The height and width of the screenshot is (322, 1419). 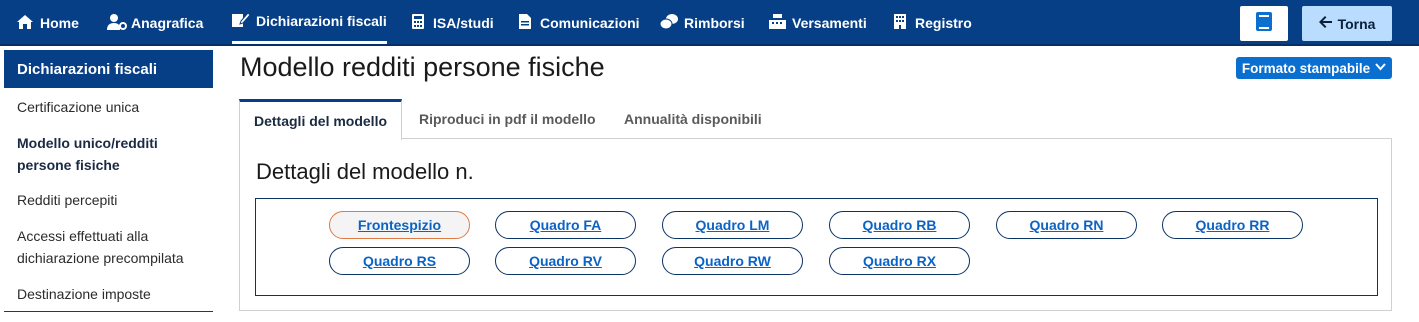 I want to click on back-button: Torna, so click(x=1347, y=23).